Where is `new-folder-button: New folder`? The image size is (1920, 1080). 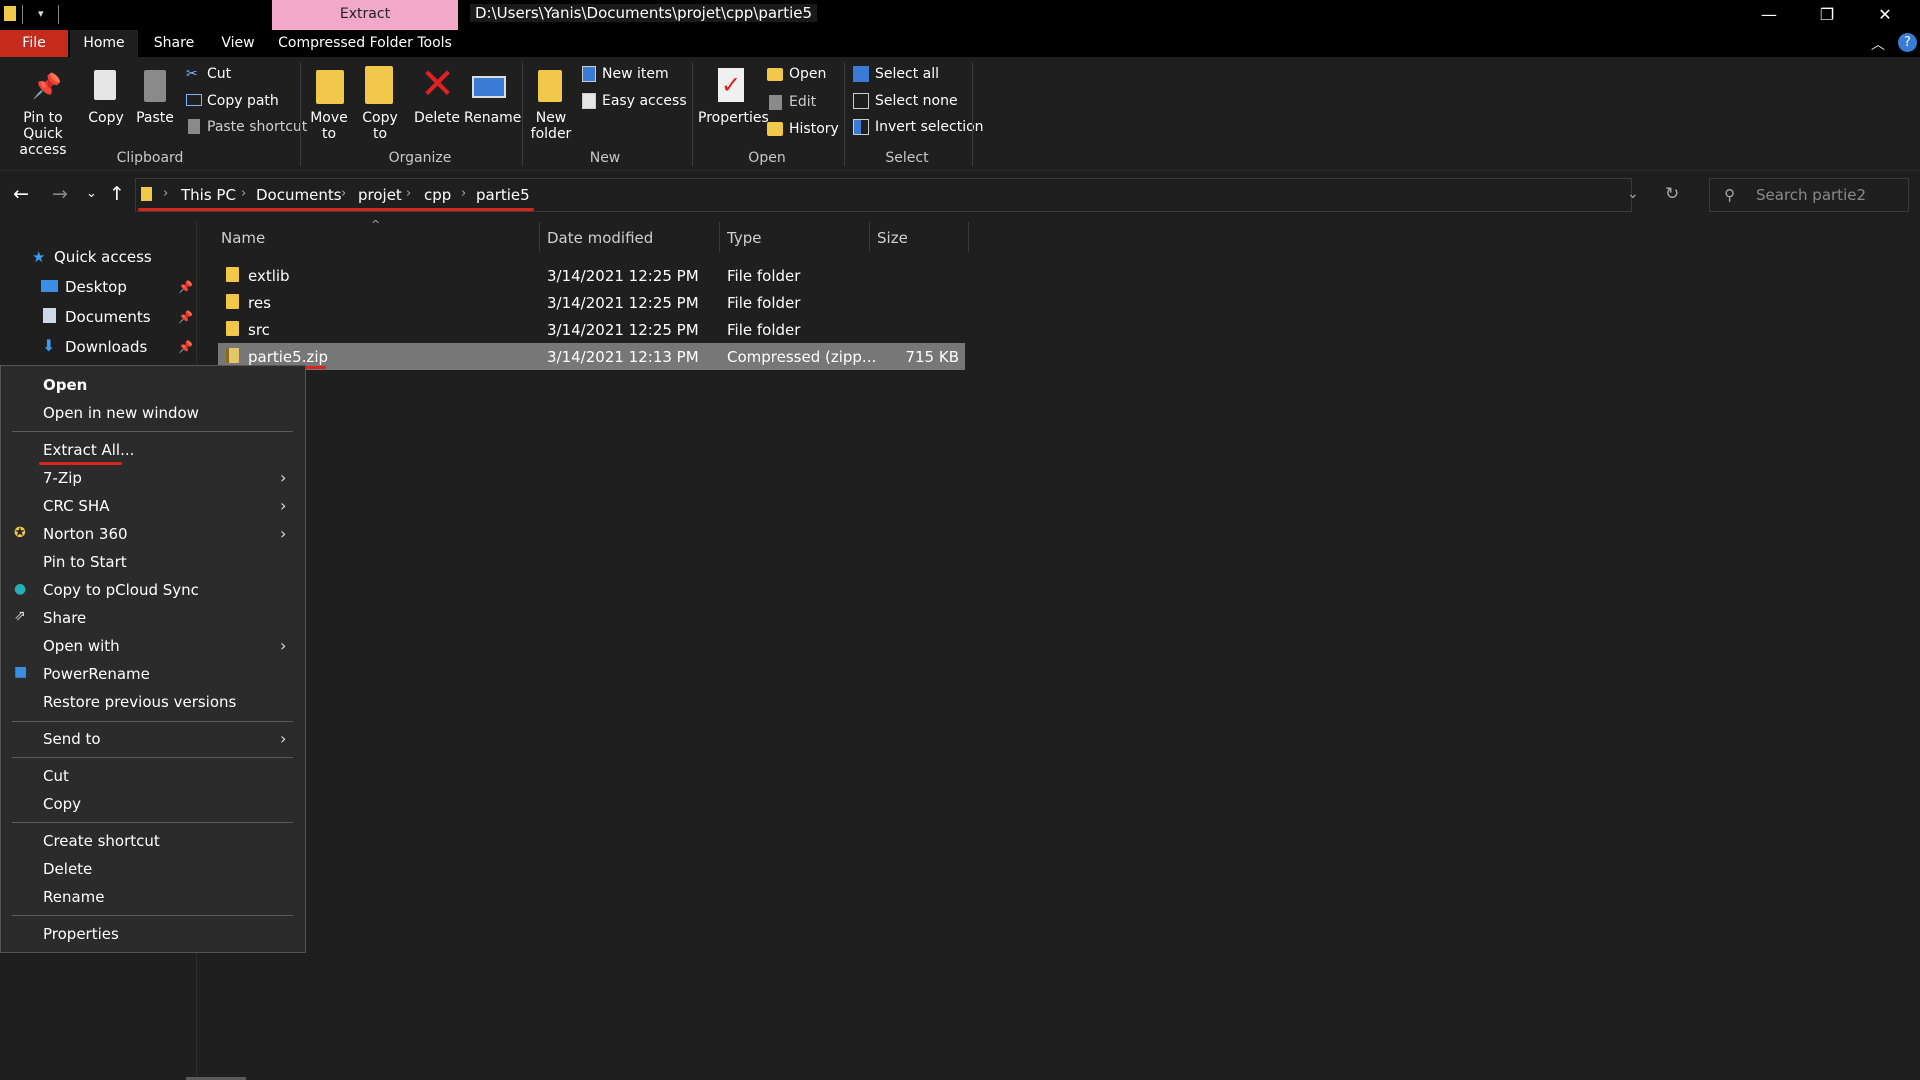 new-folder-button: New folder is located at coordinates (551, 106).